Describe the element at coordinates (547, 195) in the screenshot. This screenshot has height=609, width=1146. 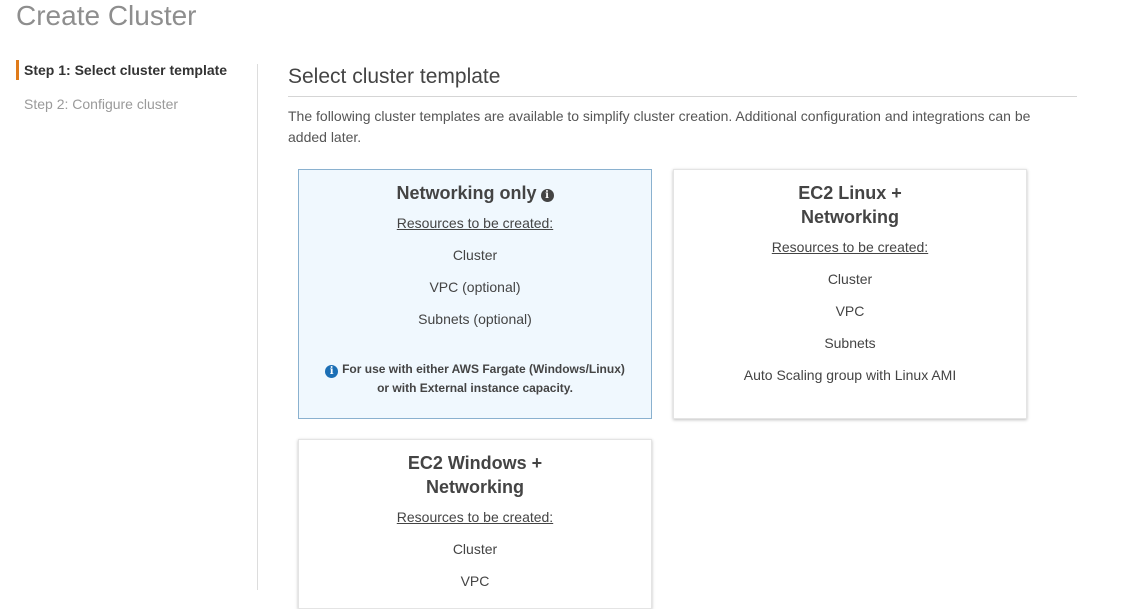
I see `info-icon: i` at that location.